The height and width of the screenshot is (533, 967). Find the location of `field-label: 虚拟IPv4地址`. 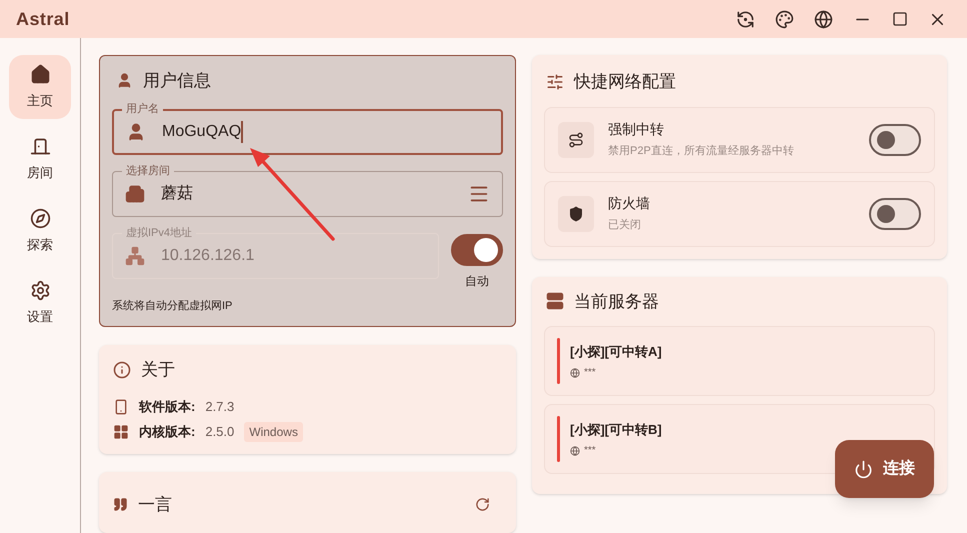

field-label: 虚拟IPv4地址 is located at coordinates (159, 232).